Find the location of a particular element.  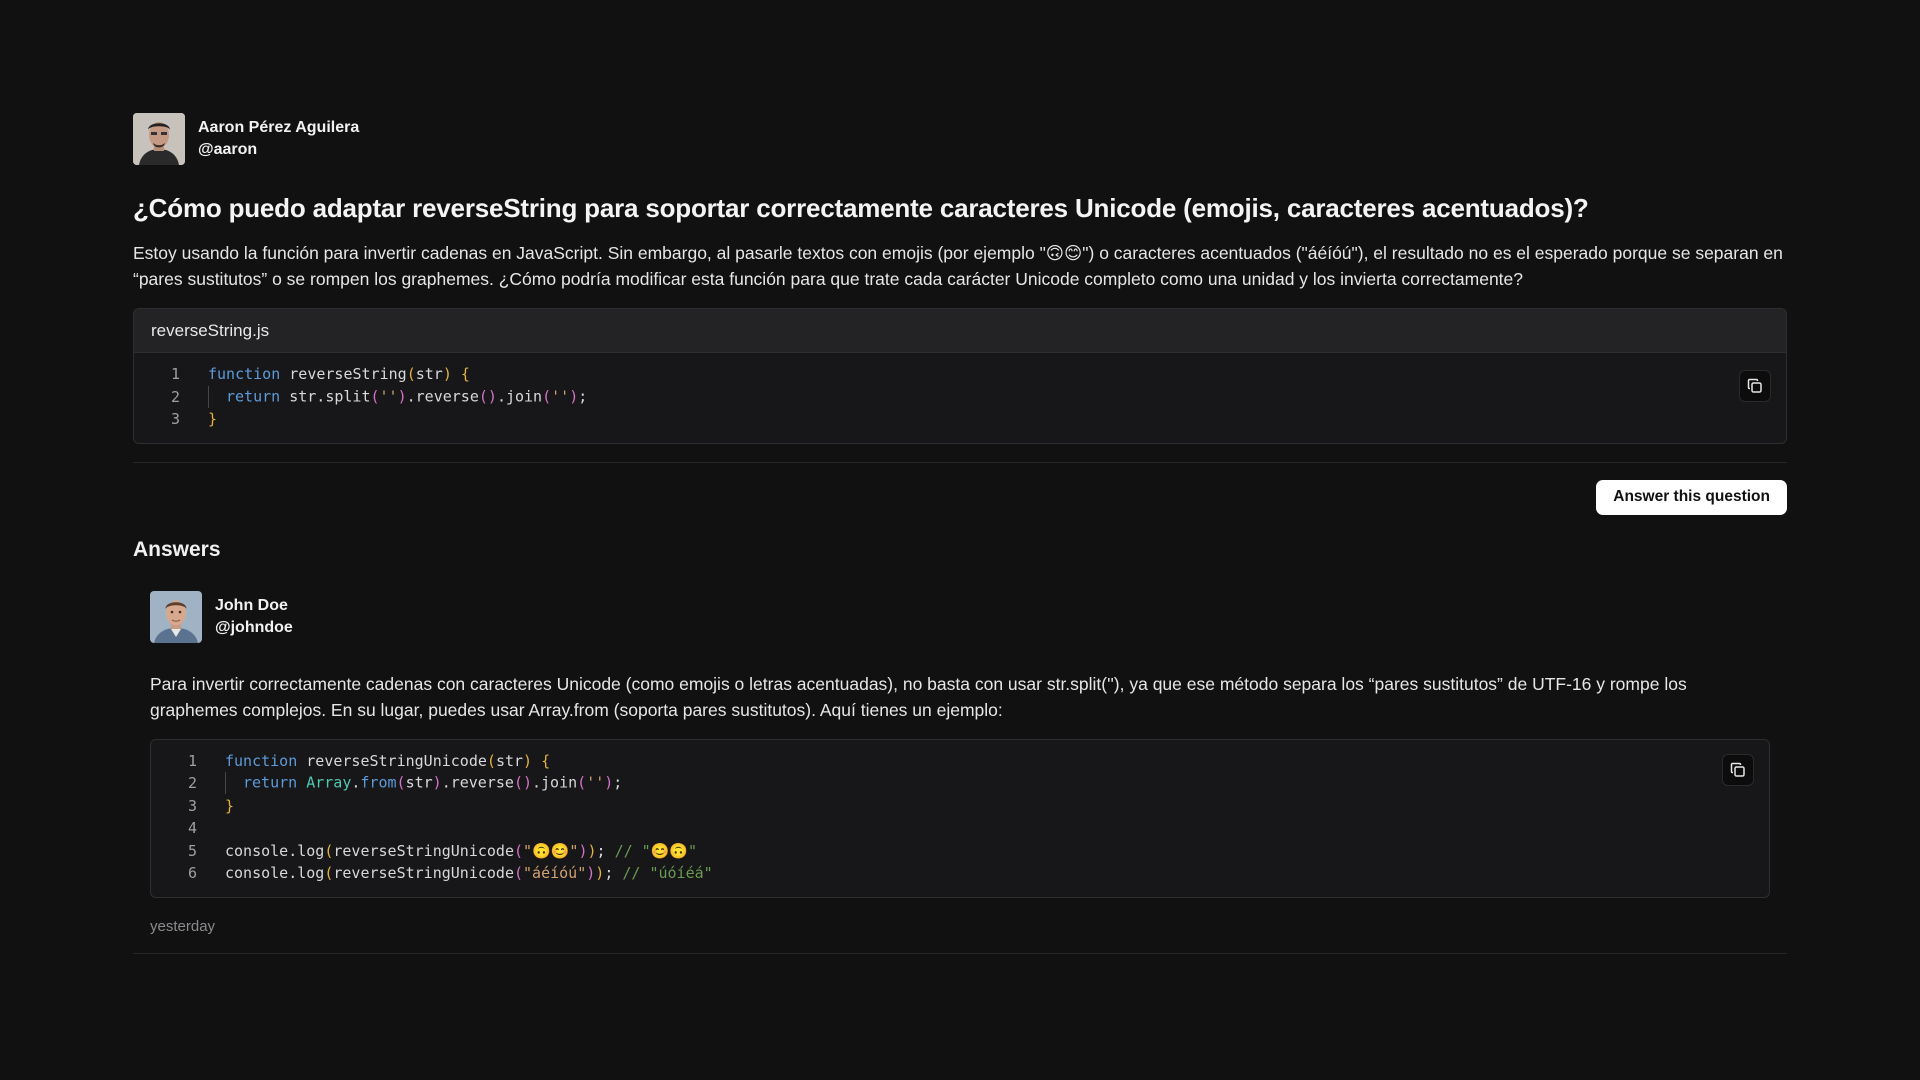

code-text: return str.split('').reverse().join(''); is located at coordinates (383, 396).